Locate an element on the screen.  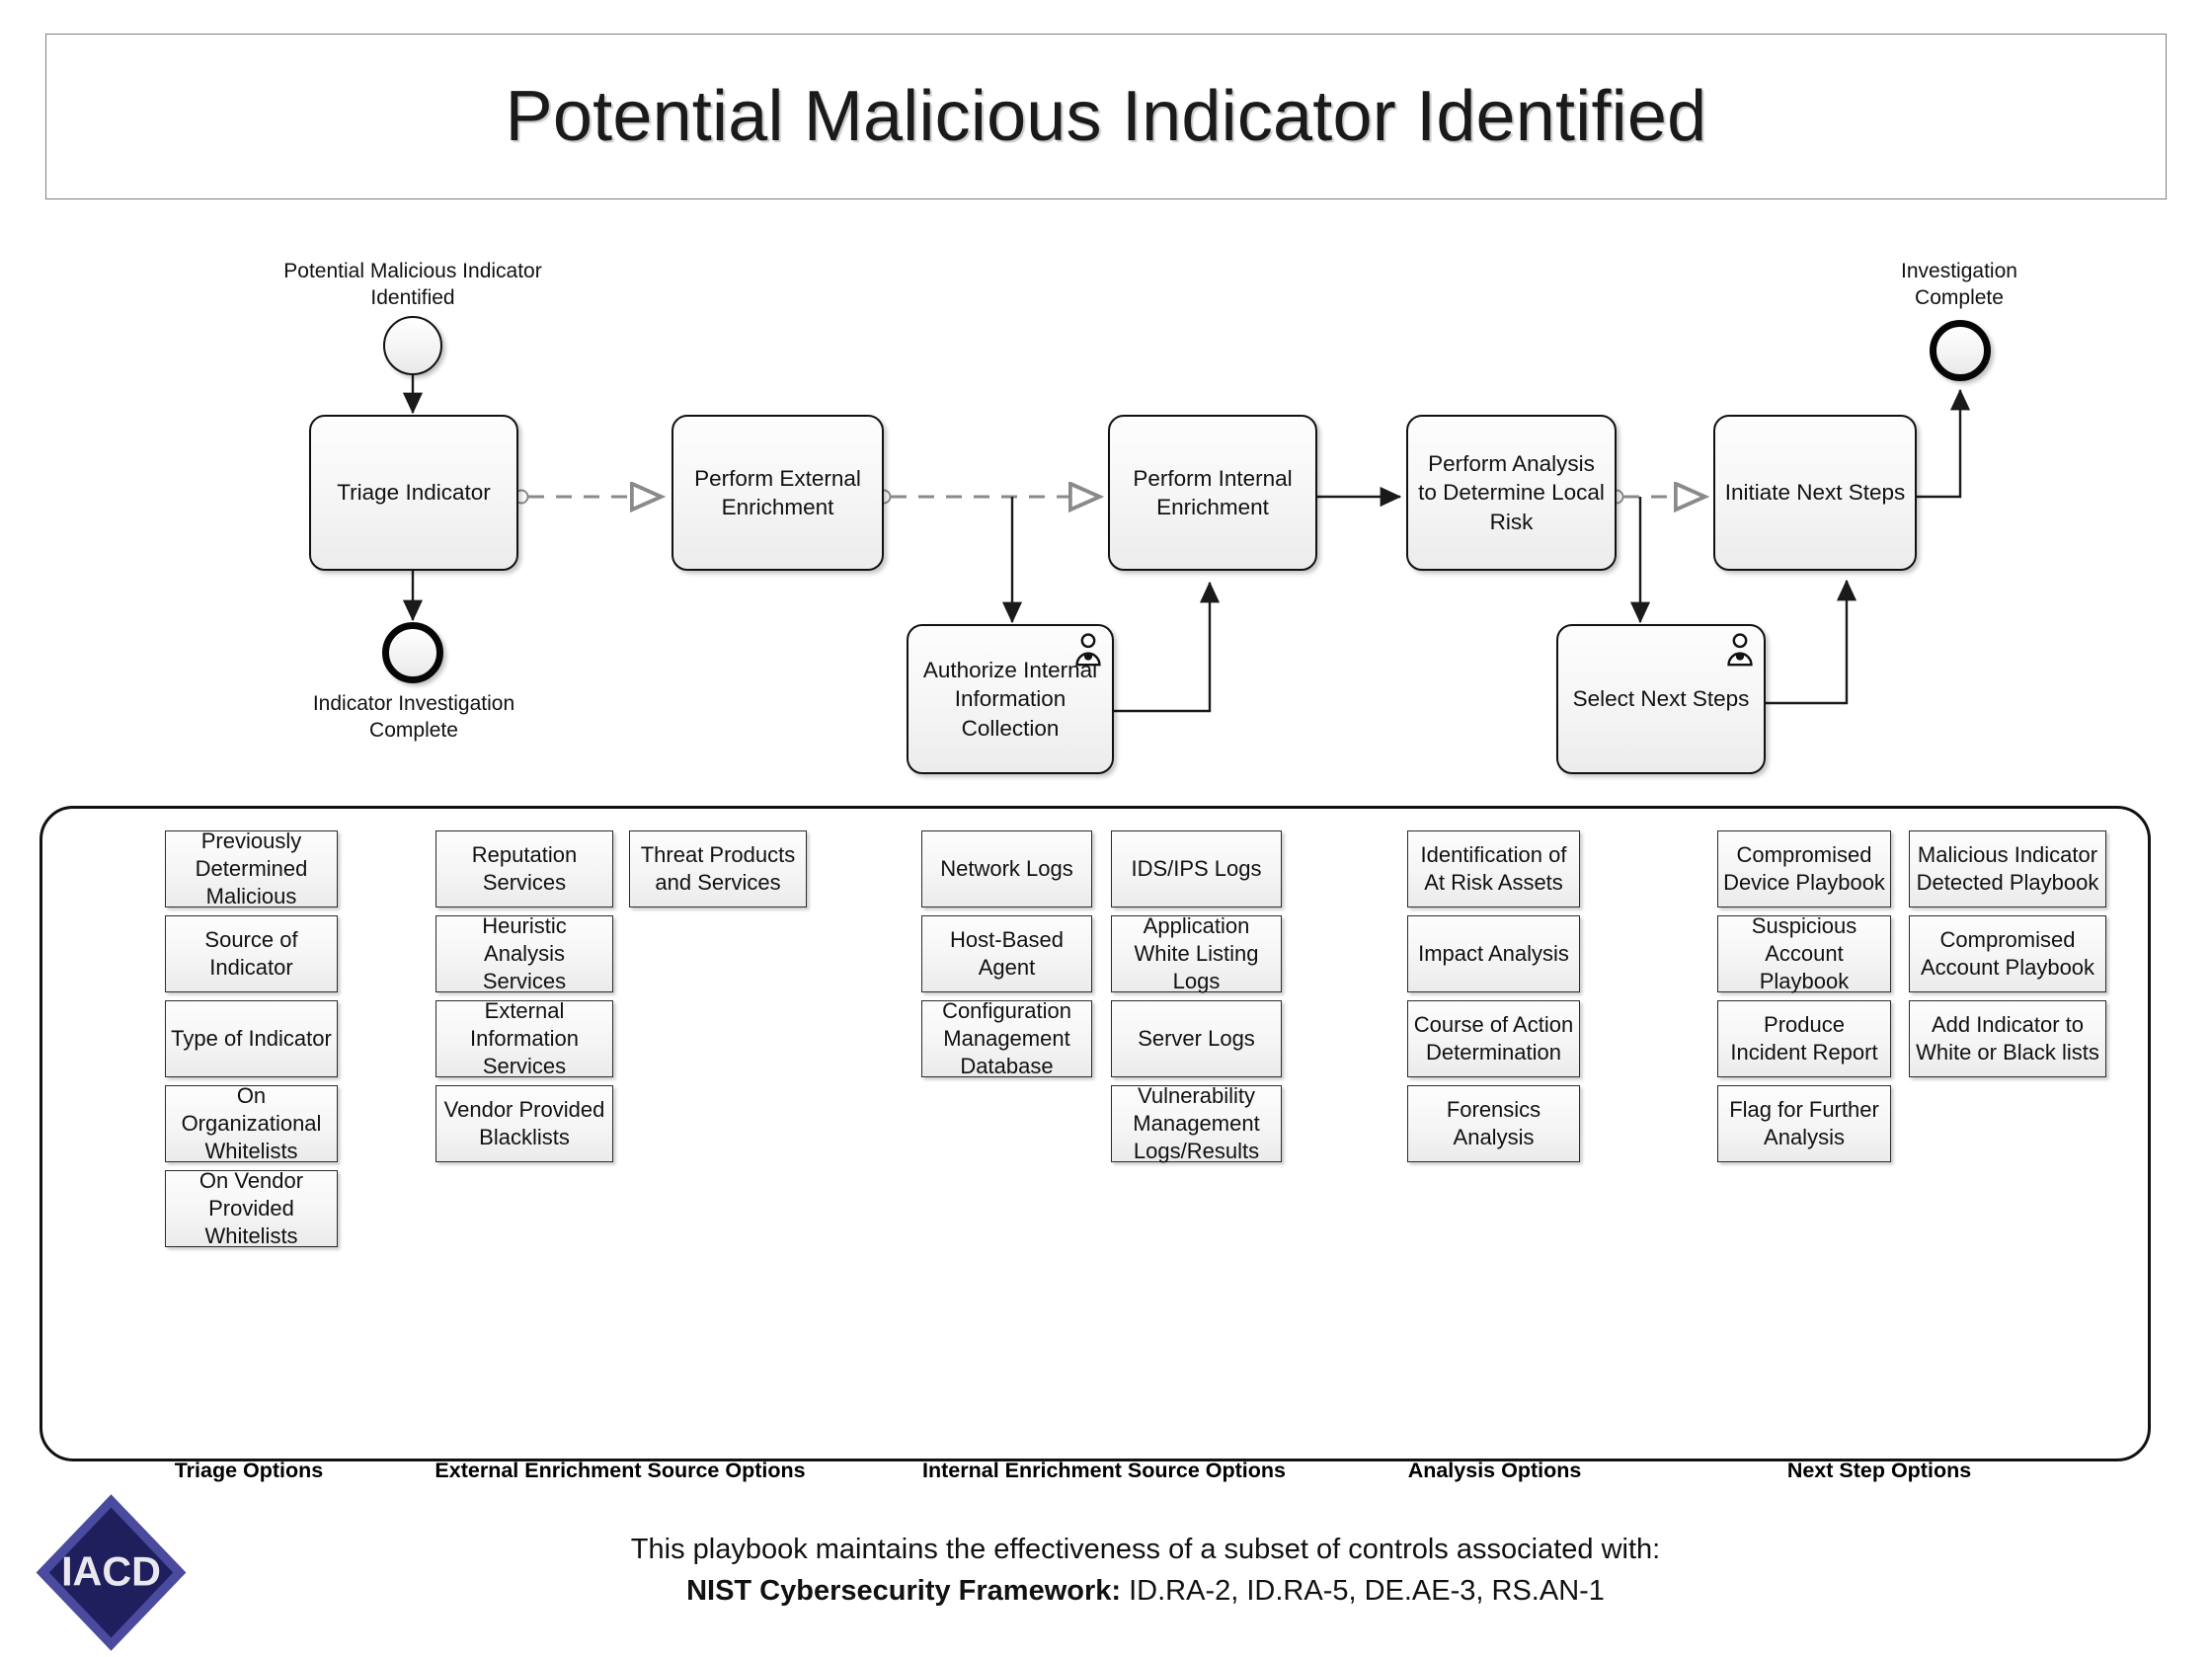
option-item: Malicious Indicator Detected Playbook is located at coordinates (2008, 868).